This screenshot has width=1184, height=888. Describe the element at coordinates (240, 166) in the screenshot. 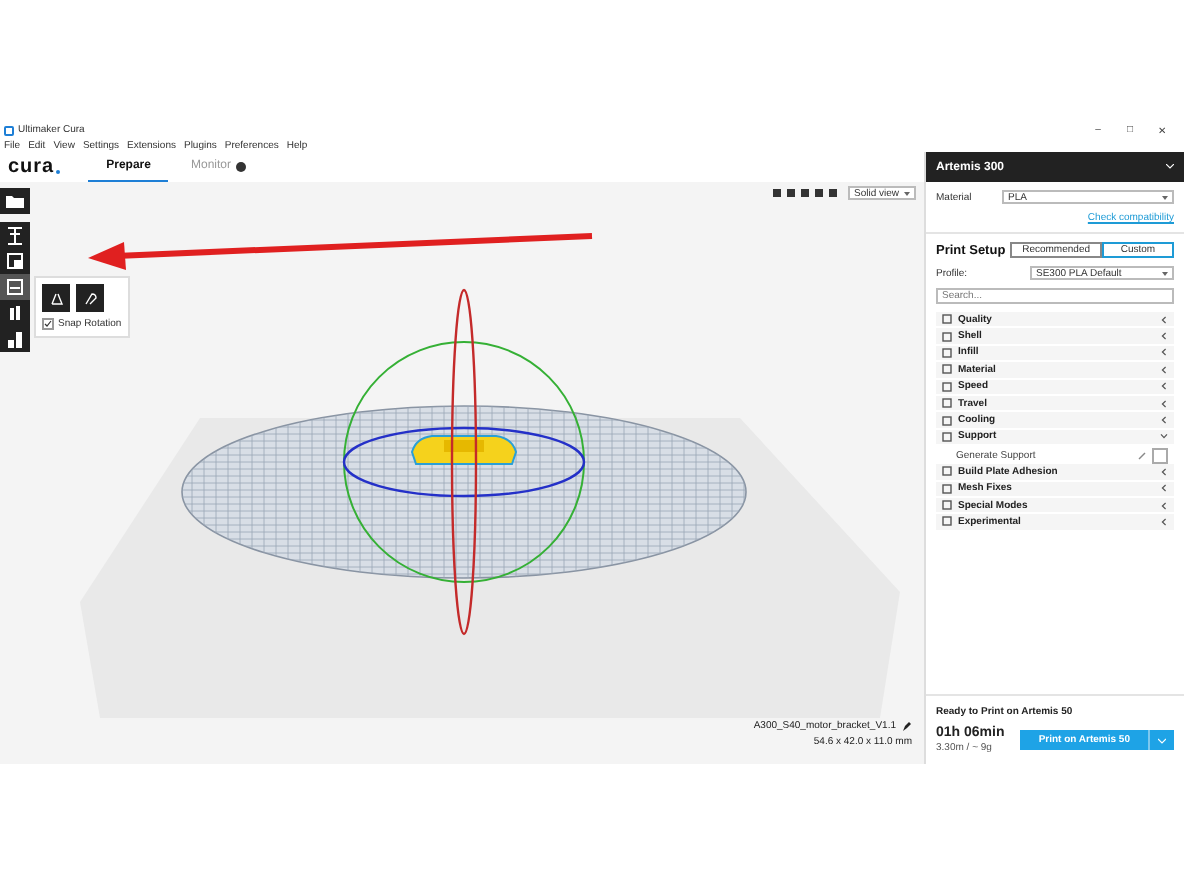

I see `info-icon` at that location.